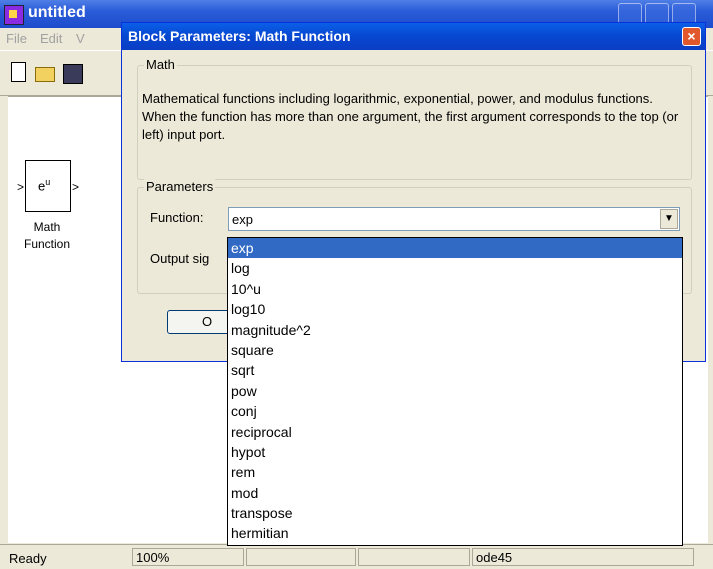 This screenshot has width=713, height=569. What do you see at coordinates (301, 557) in the screenshot?
I see `status-cell-empty` at bounding box center [301, 557].